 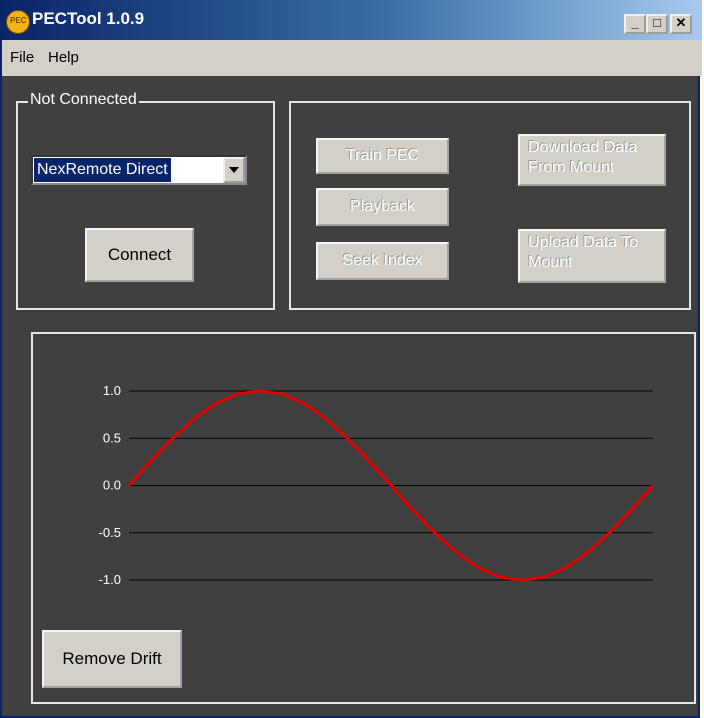 What do you see at coordinates (571, 167) in the screenshot?
I see `download-label-line2: From Mount` at bounding box center [571, 167].